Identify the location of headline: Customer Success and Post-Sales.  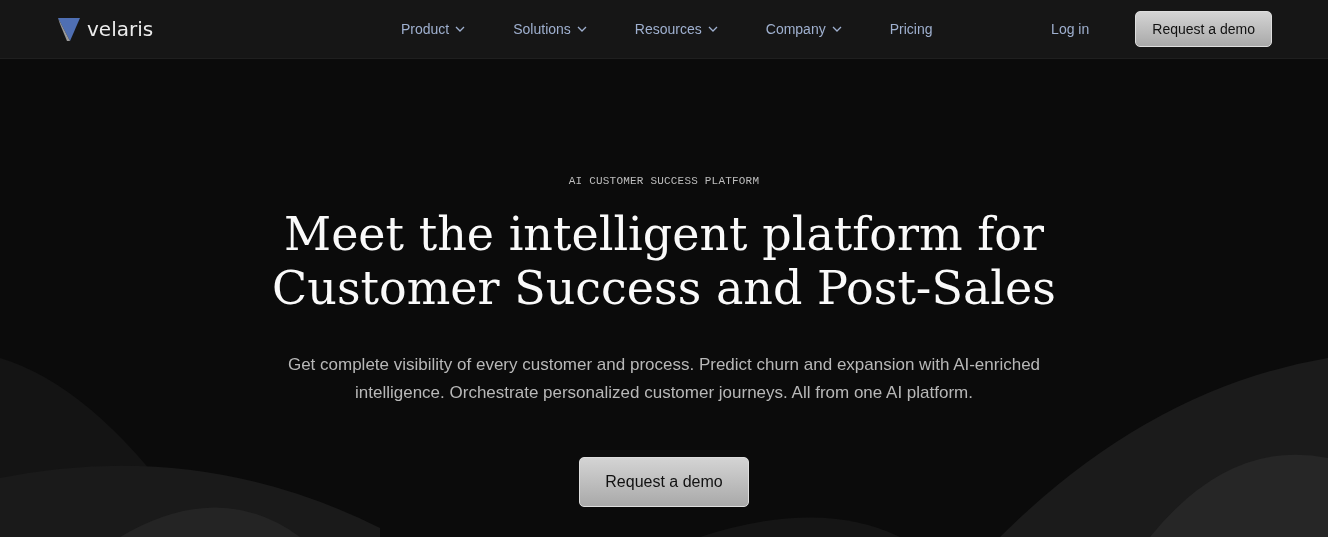
(664, 288).